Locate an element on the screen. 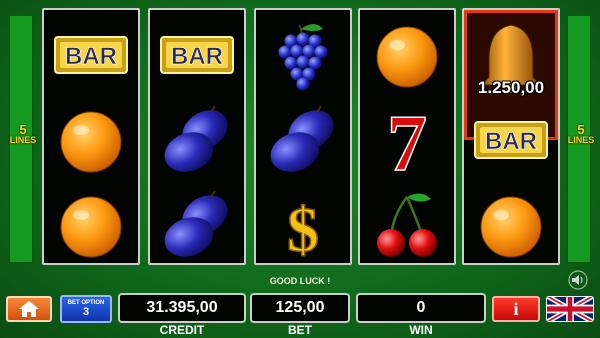  bet-value: 125,00 is located at coordinates (300, 307).